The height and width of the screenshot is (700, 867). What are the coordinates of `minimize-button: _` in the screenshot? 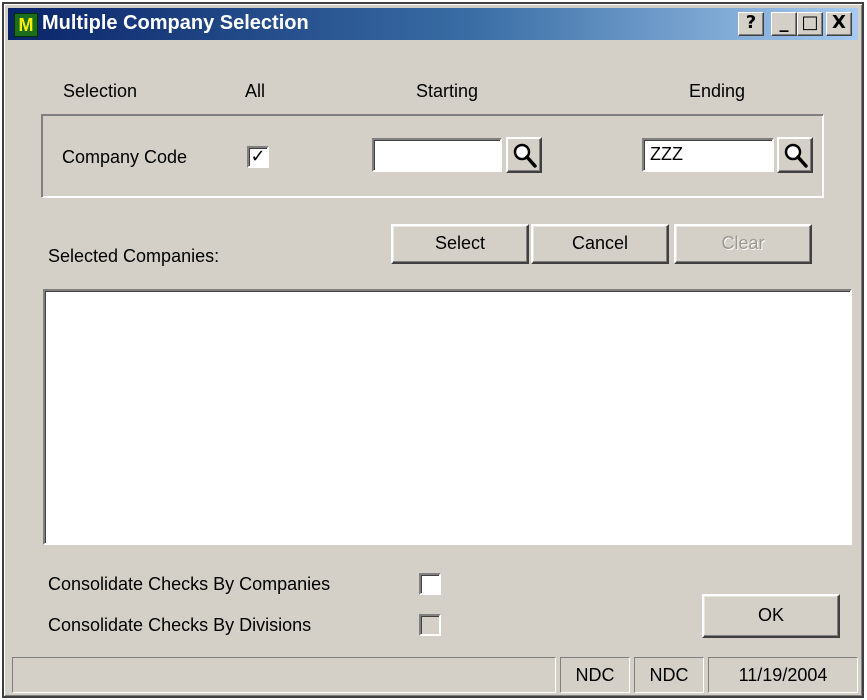 It's located at (784, 24).